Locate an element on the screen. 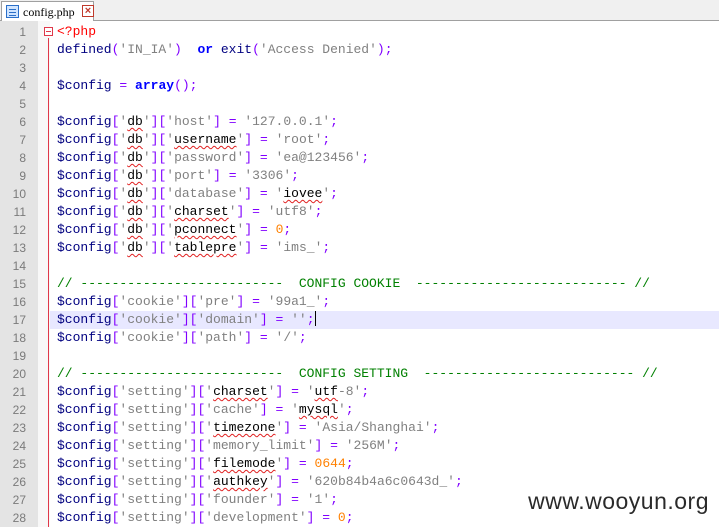 This screenshot has height=527, width=719. code-line: $config['cookie']['domain'] = ''; is located at coordinates (357, 320).